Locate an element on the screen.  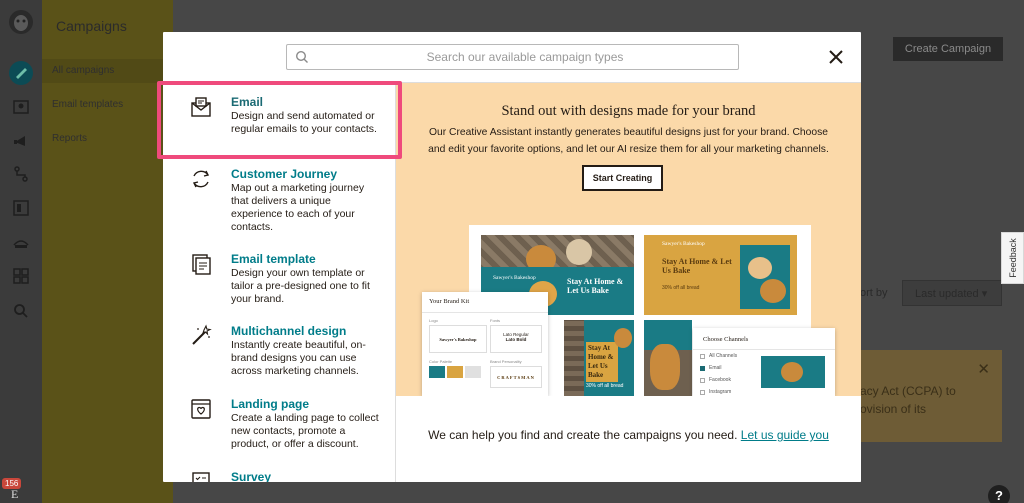
card3-offer: 30% off all bread is located at coordinates (605, 386).